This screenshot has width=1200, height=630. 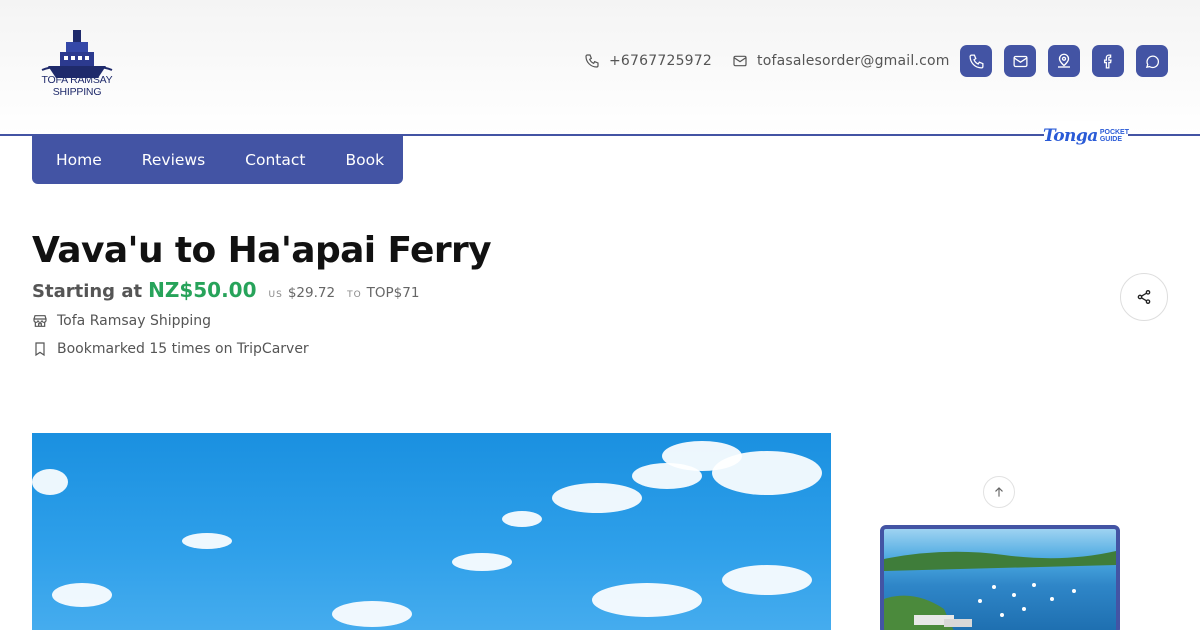 I want to click on nav-book: Book, so click(x=364, y=160).